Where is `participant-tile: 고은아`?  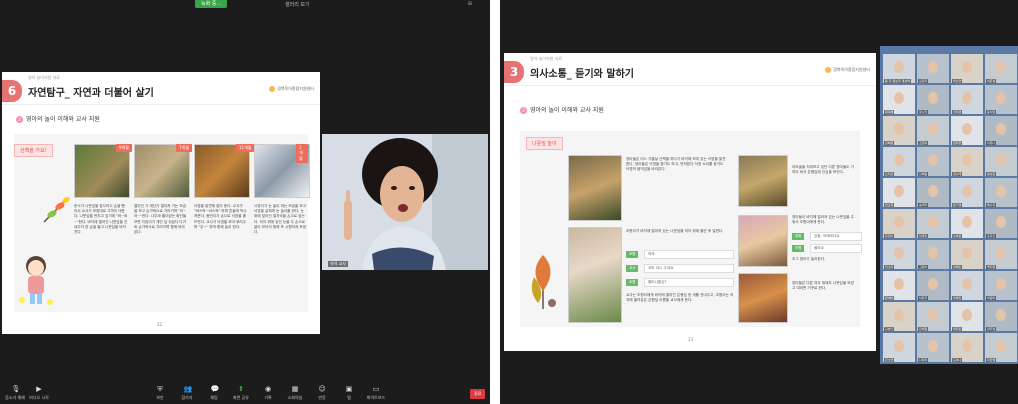 participant-tile: 고은아 is located at coordinates (933, 254).